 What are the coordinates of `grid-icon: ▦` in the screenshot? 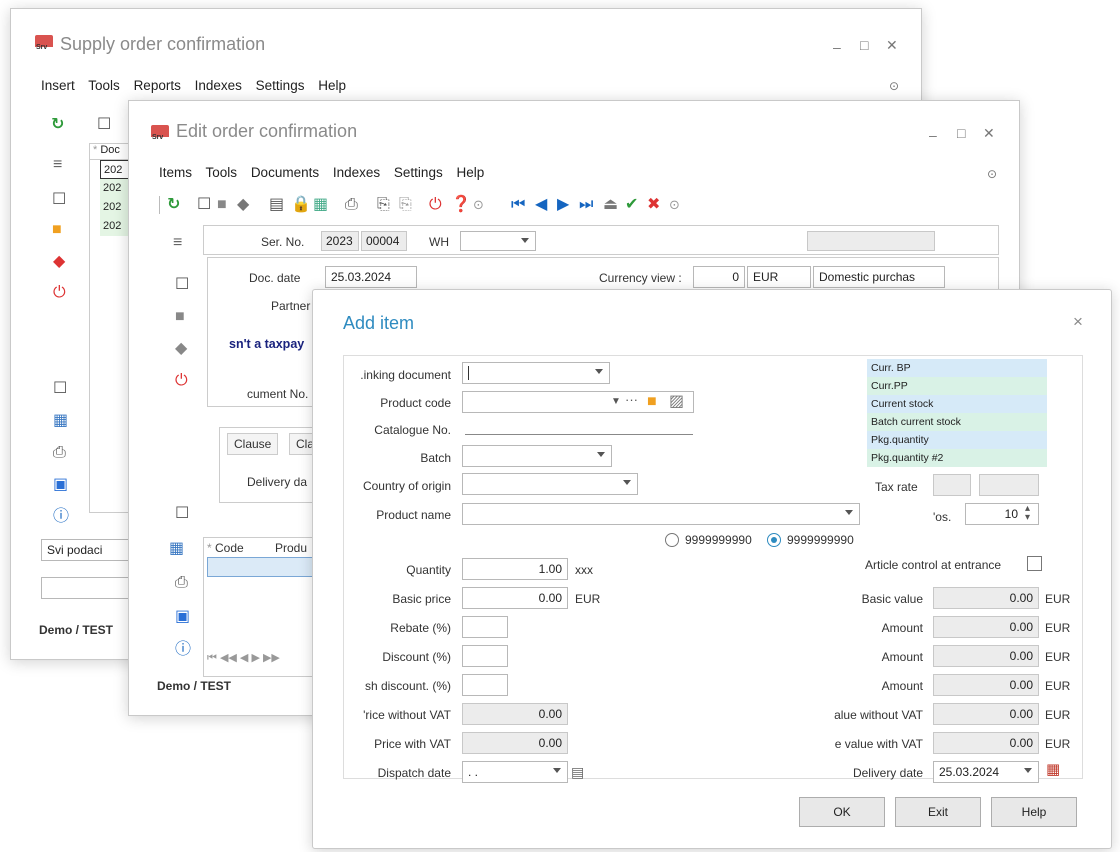 It's located at (320, 205).